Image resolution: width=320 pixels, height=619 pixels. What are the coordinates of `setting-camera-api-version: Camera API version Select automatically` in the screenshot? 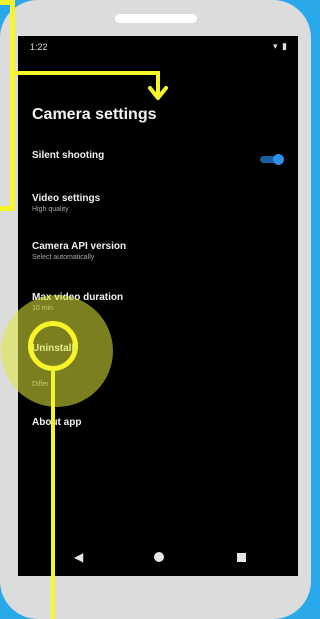 It's located at (79, 251).